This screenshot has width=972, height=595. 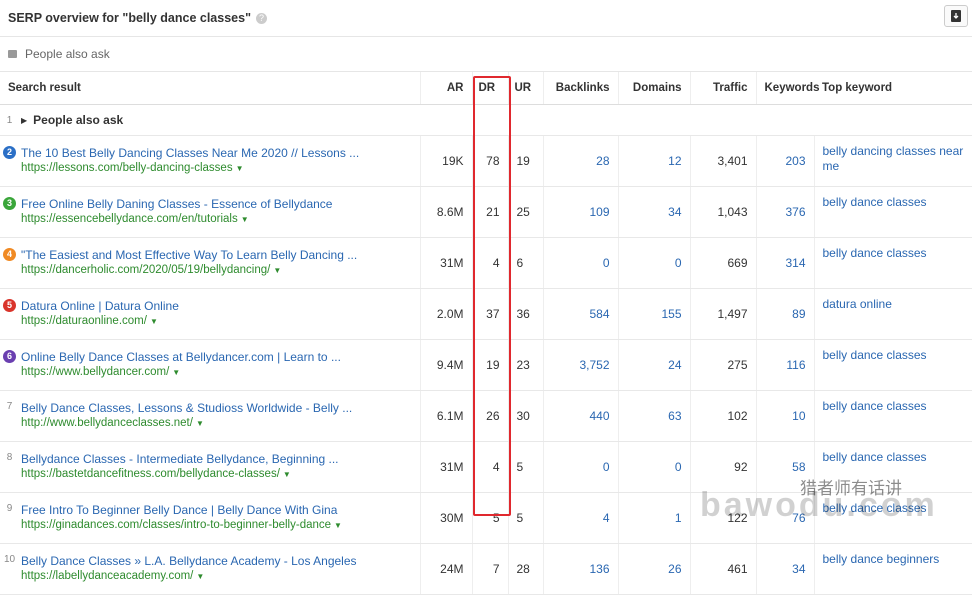 I want to click on backlinks-link: 440, so click(x=580, y=416).